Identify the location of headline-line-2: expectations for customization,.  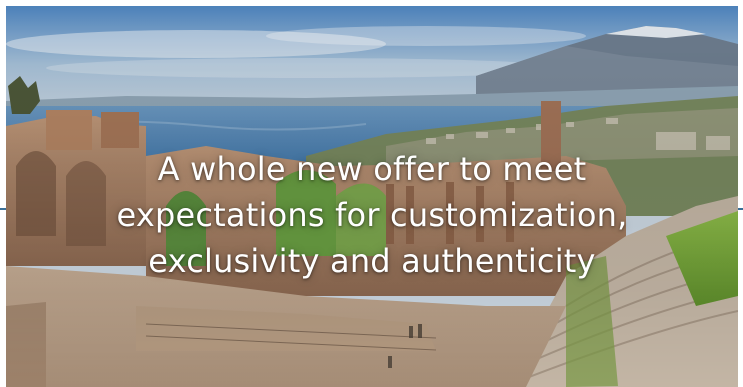
(372, 215).